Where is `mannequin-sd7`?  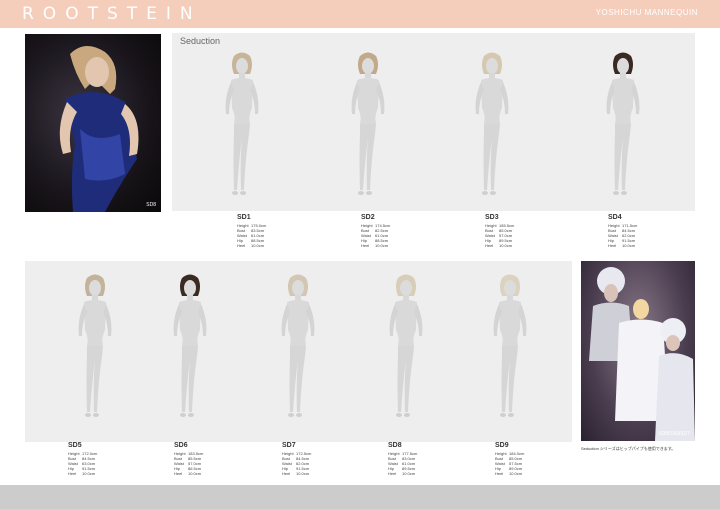
mannequin-sd7 is located at coordinates (298, 347).